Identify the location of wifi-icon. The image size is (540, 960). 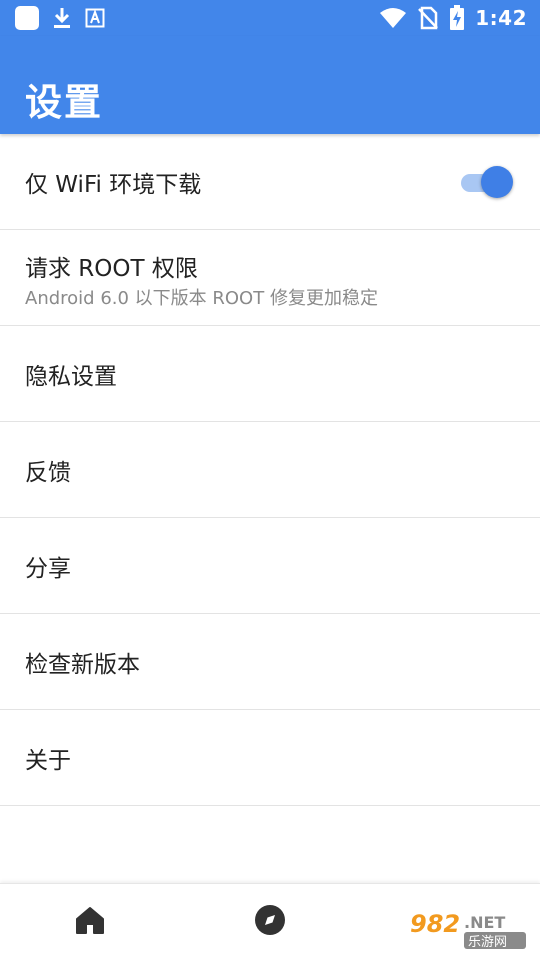
(393, 18).